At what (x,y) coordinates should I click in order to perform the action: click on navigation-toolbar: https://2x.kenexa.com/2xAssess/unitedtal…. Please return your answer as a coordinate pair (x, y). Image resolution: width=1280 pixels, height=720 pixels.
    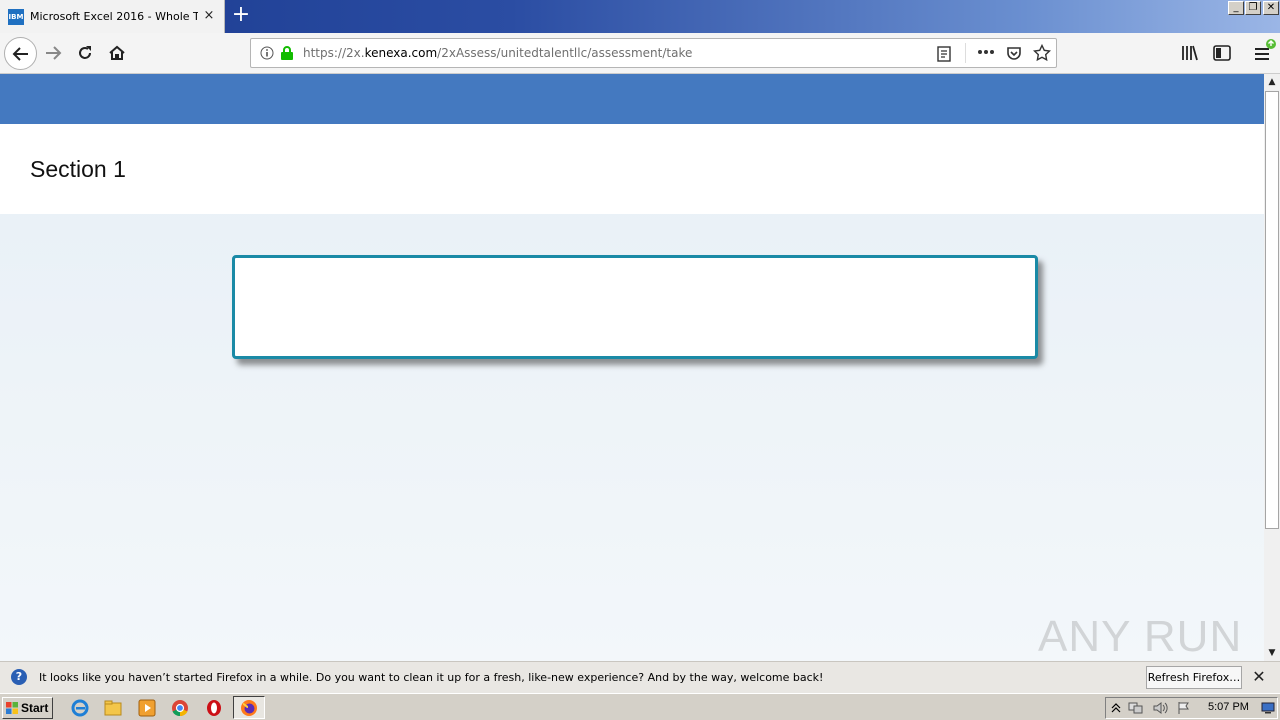
    Looking at the image, I should click on (640, 53).